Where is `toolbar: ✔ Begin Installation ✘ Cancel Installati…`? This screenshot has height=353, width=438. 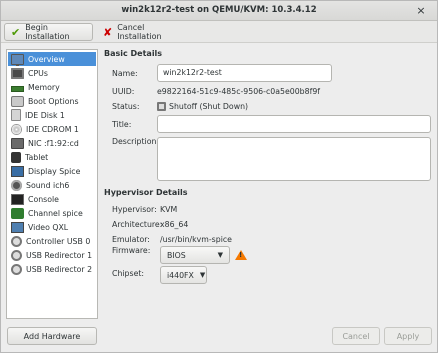 toolbar: ✔ Begin Installation ✘ Cancel Installati… is located at coordinates (219, 32).